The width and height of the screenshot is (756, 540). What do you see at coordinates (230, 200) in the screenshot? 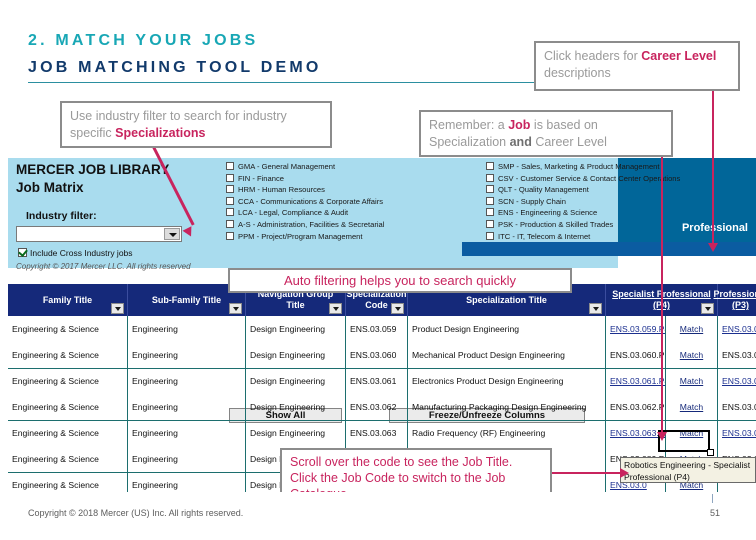
I see `checkbox-icon-cca` at bounding box center [230, 200].